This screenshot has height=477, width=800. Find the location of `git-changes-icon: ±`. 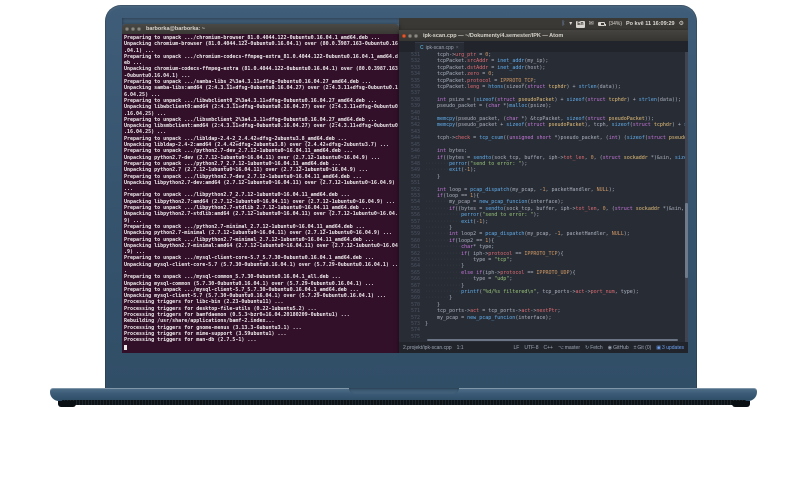

git-changes-icon: ± is located at coordinates (635, 347).